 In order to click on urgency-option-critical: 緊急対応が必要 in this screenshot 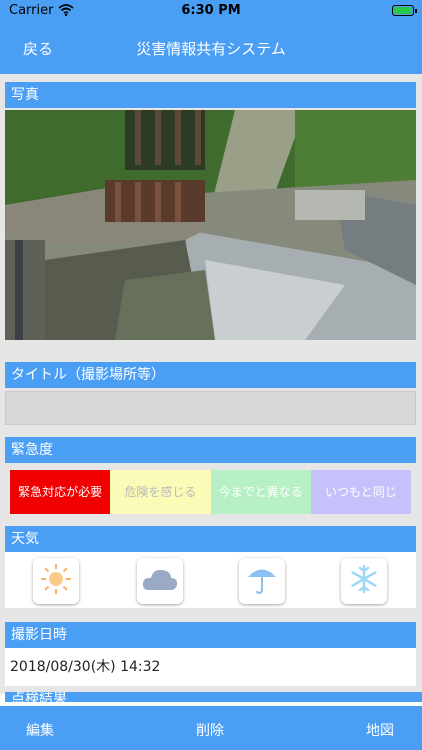, I will do `click(60, 492)`.